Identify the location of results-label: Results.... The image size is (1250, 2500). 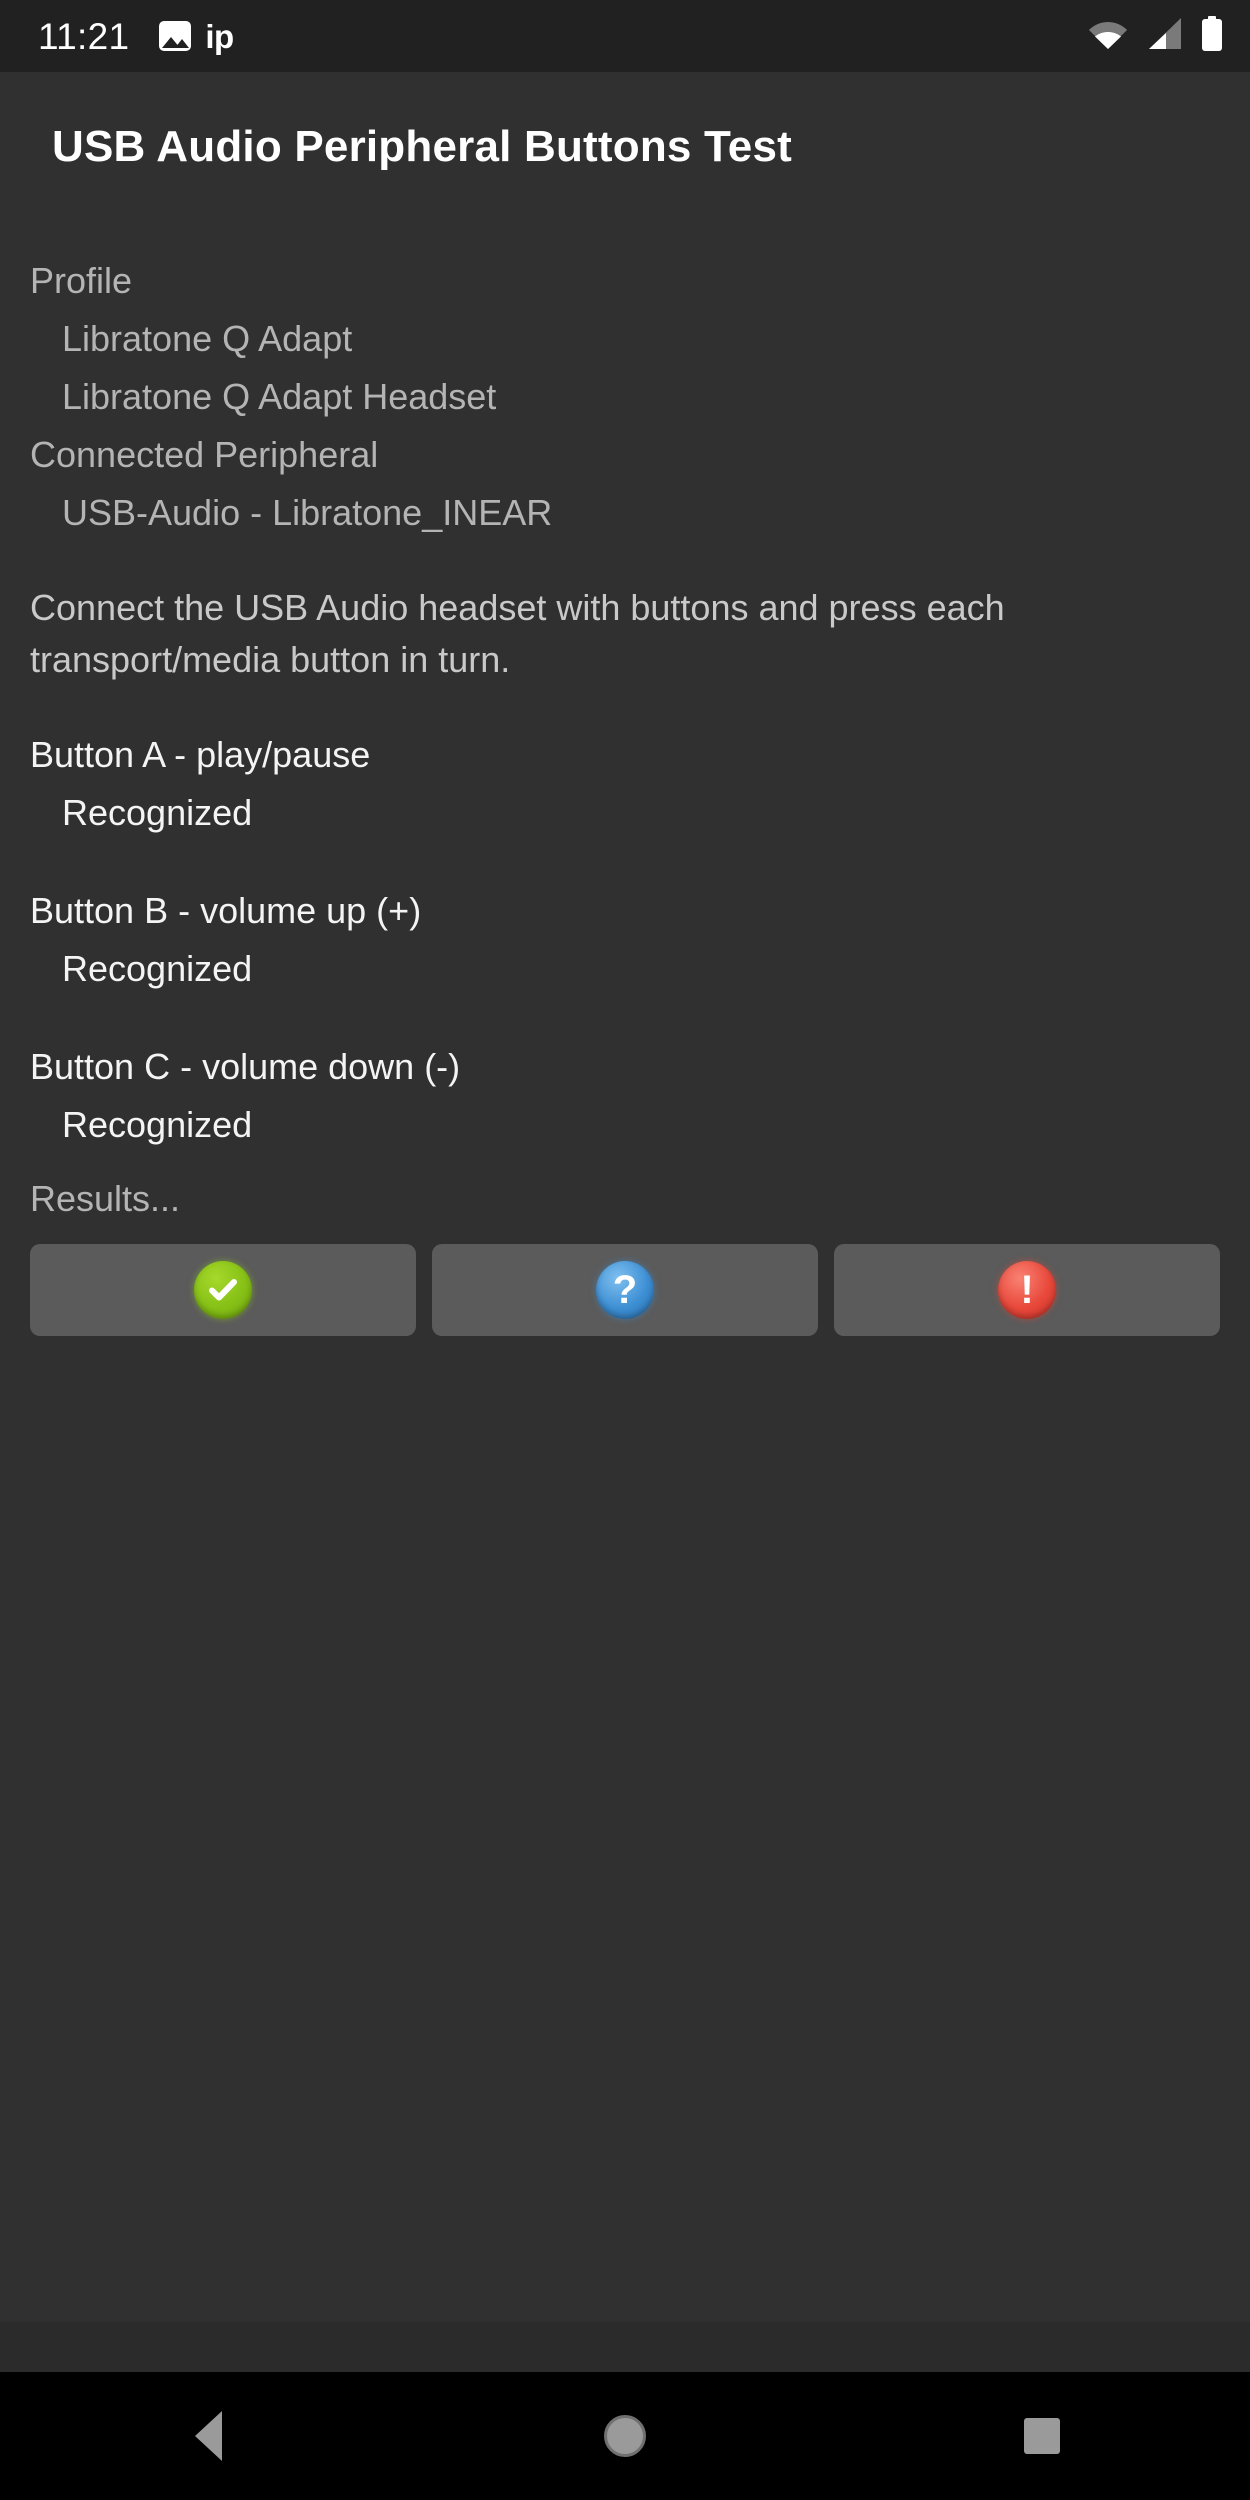
(105, 1198).